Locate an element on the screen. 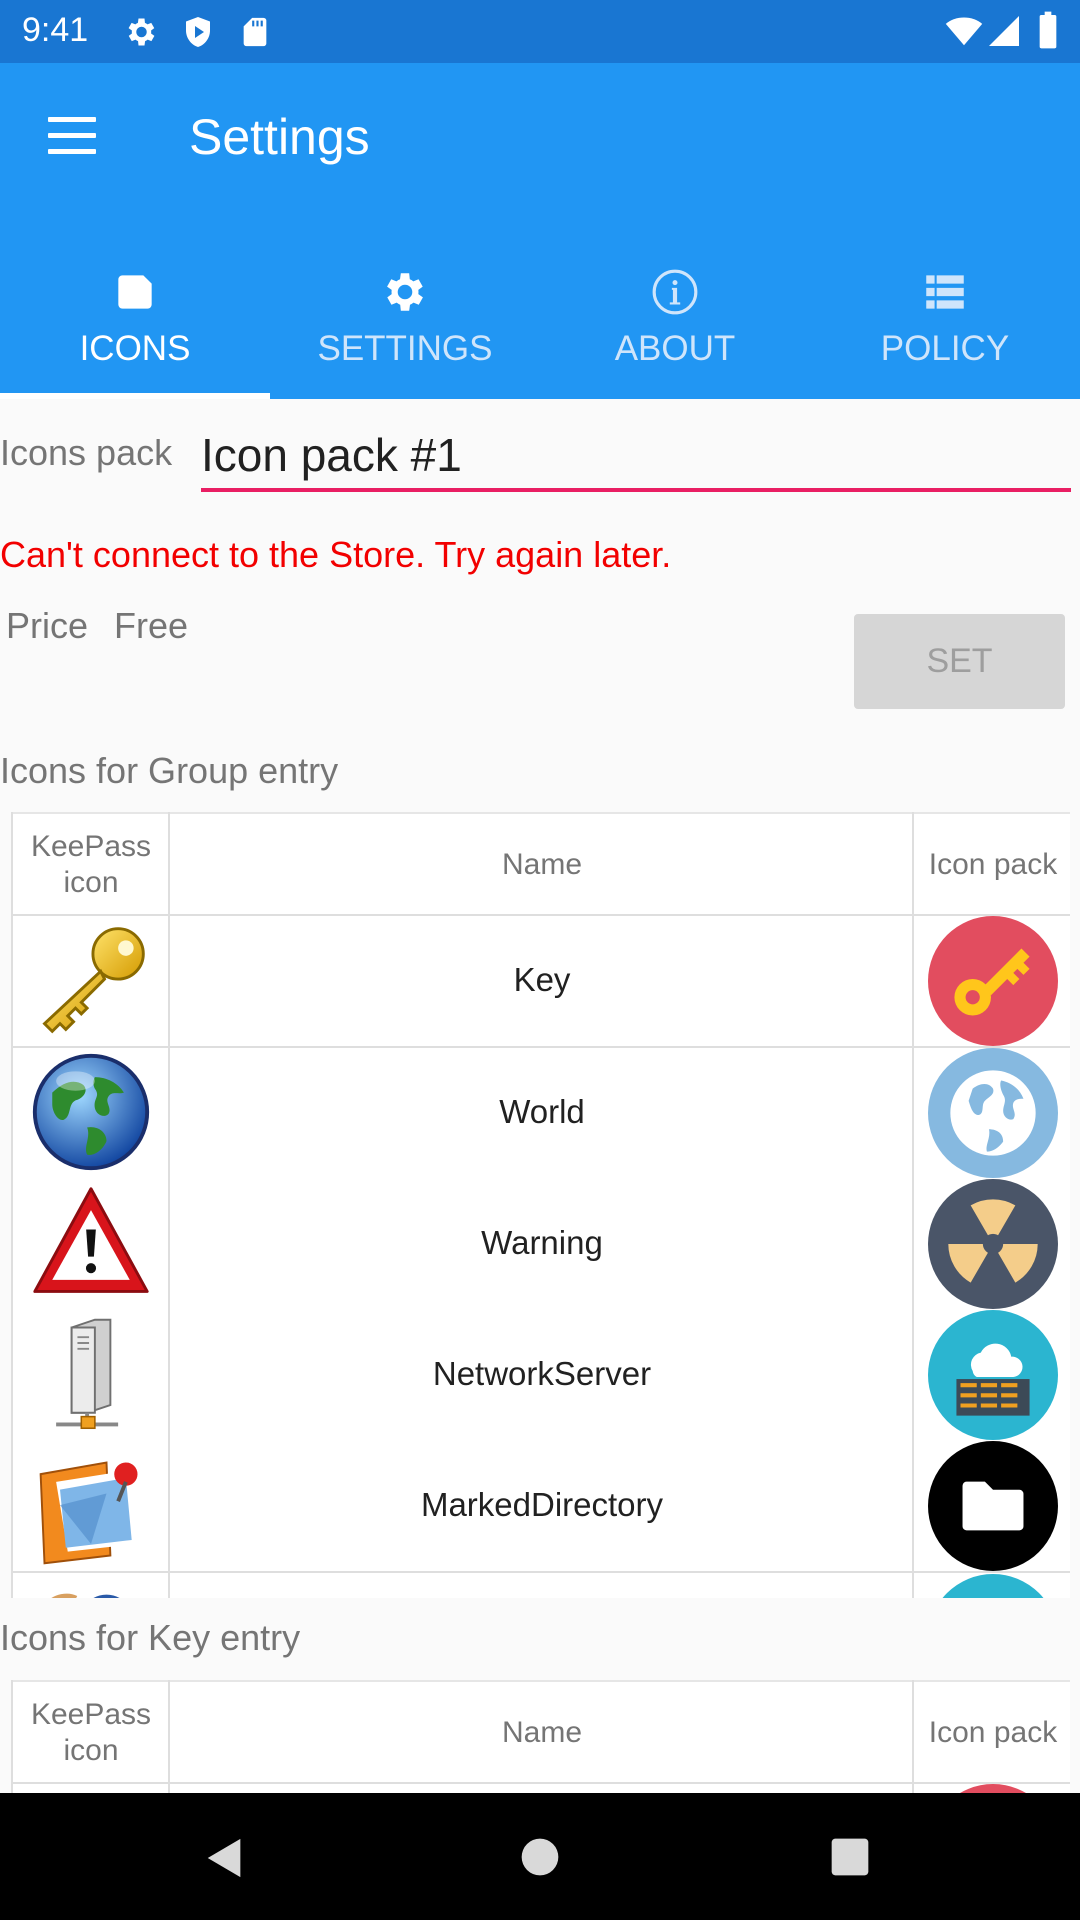 The height and width of the screenshot is (1920, 1080). key-icon is located at coordinates (93, 980).